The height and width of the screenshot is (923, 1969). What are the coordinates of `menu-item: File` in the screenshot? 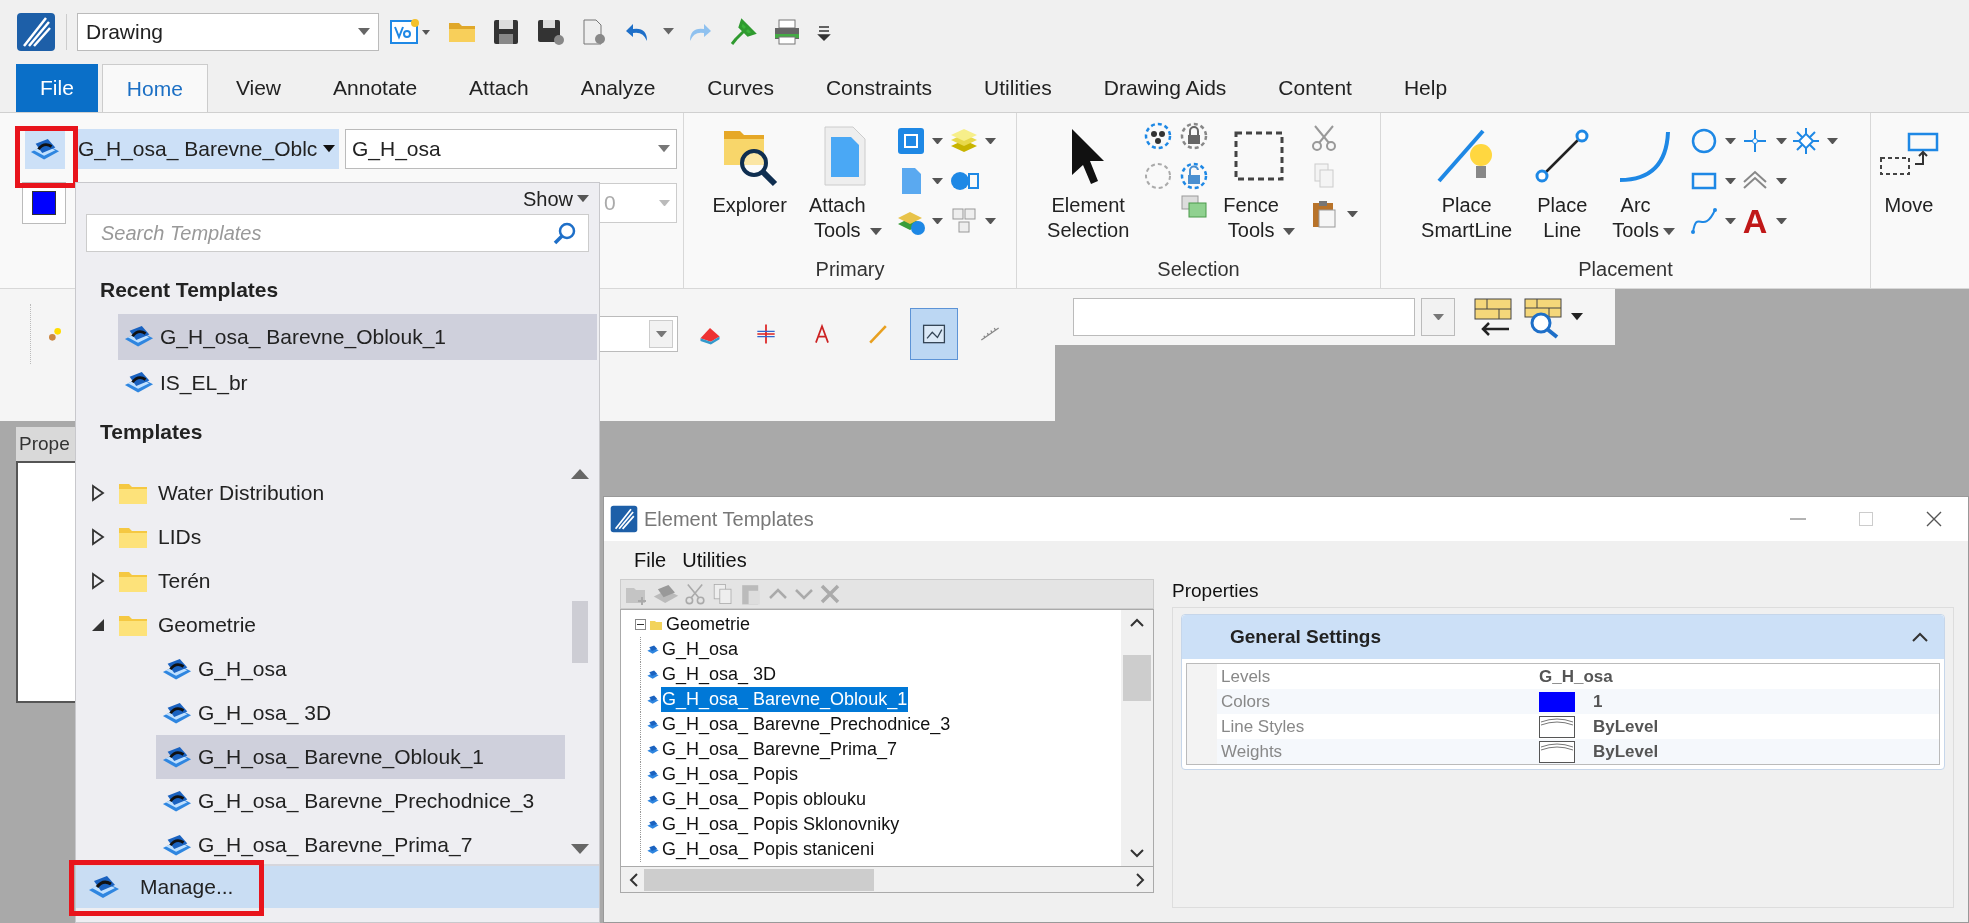 It's located at (650, 560).